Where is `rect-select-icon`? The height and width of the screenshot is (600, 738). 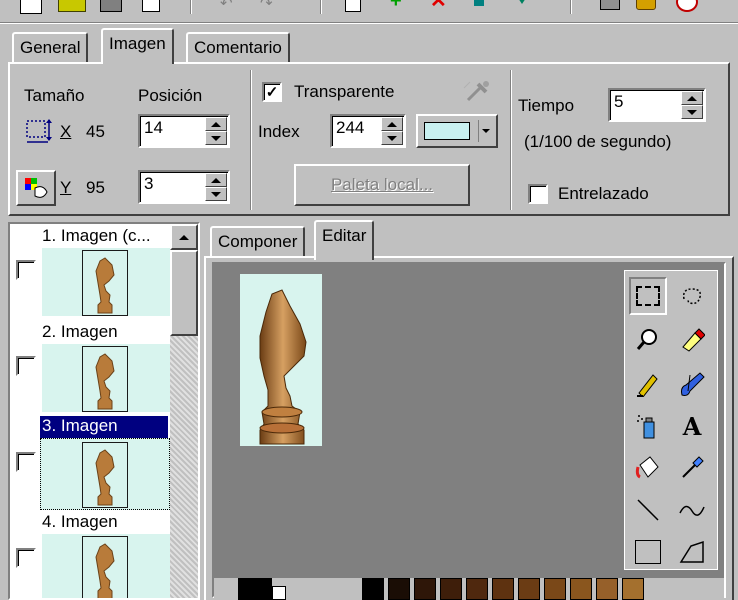
rect-select-icon is located at coordinates (648, 296).